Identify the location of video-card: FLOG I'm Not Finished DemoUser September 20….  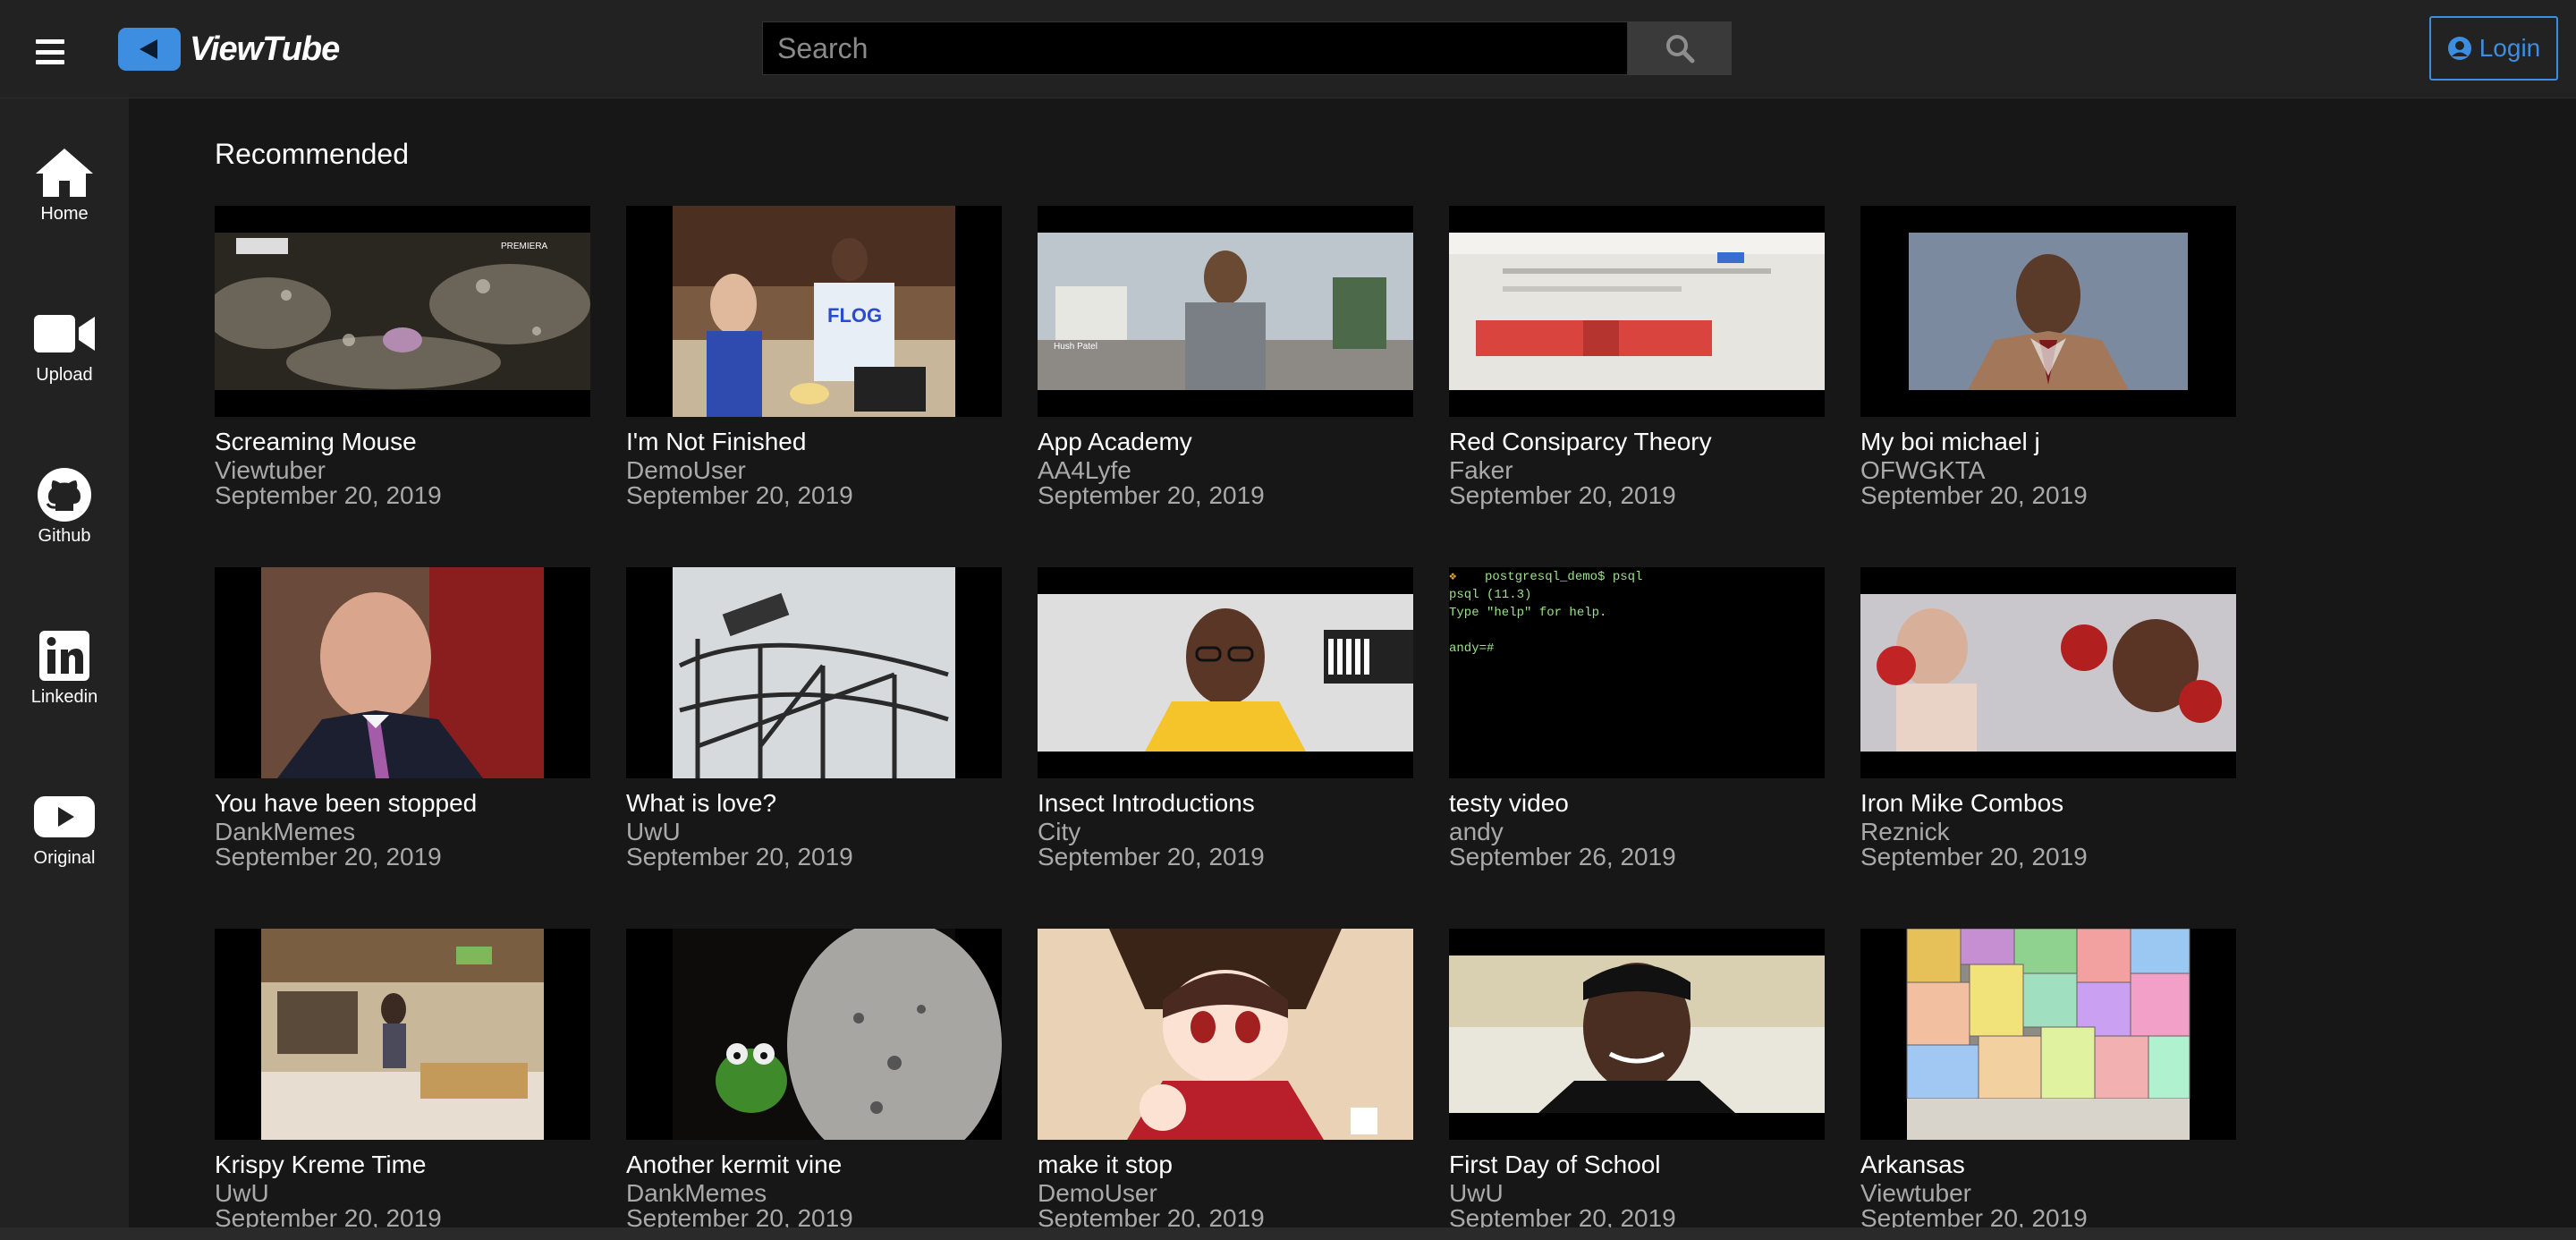
(814, 357).